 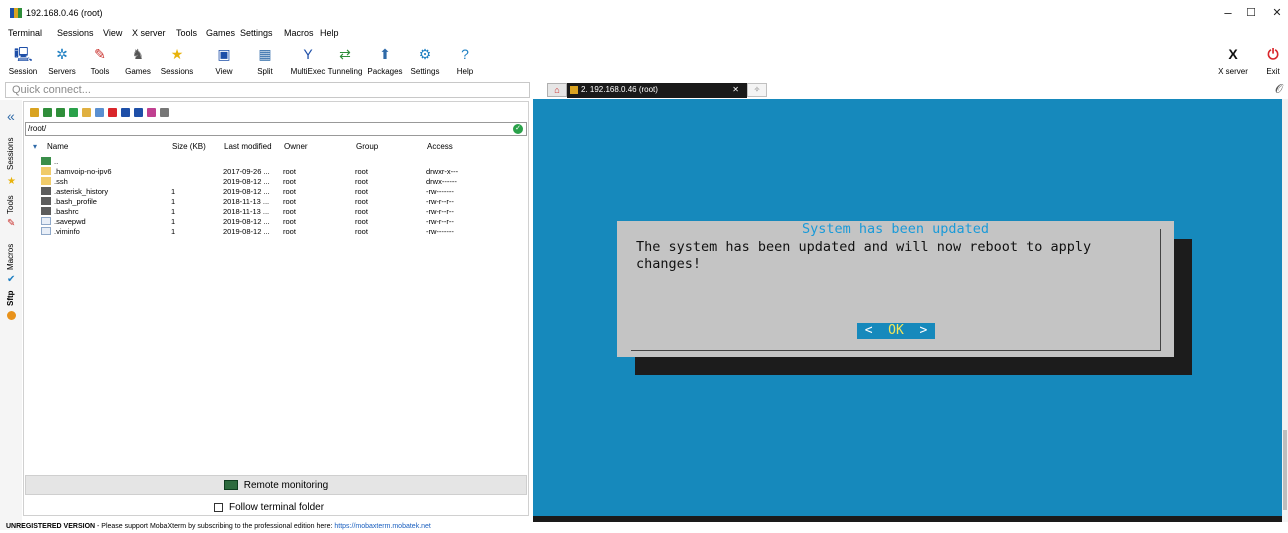 I want to click on menu-settings: Settings, so click(x=256, y=33).